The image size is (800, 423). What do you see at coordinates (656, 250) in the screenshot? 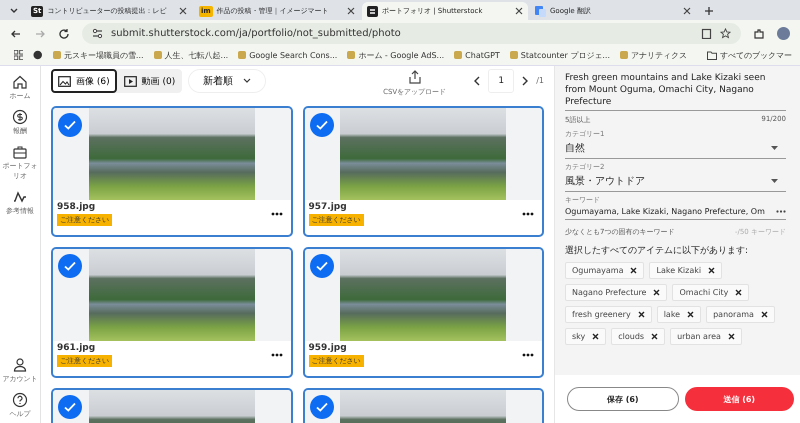
I see `tags-heading: 選択したすべてのアイテムに以下があります:` at bounding box center [656, 250].